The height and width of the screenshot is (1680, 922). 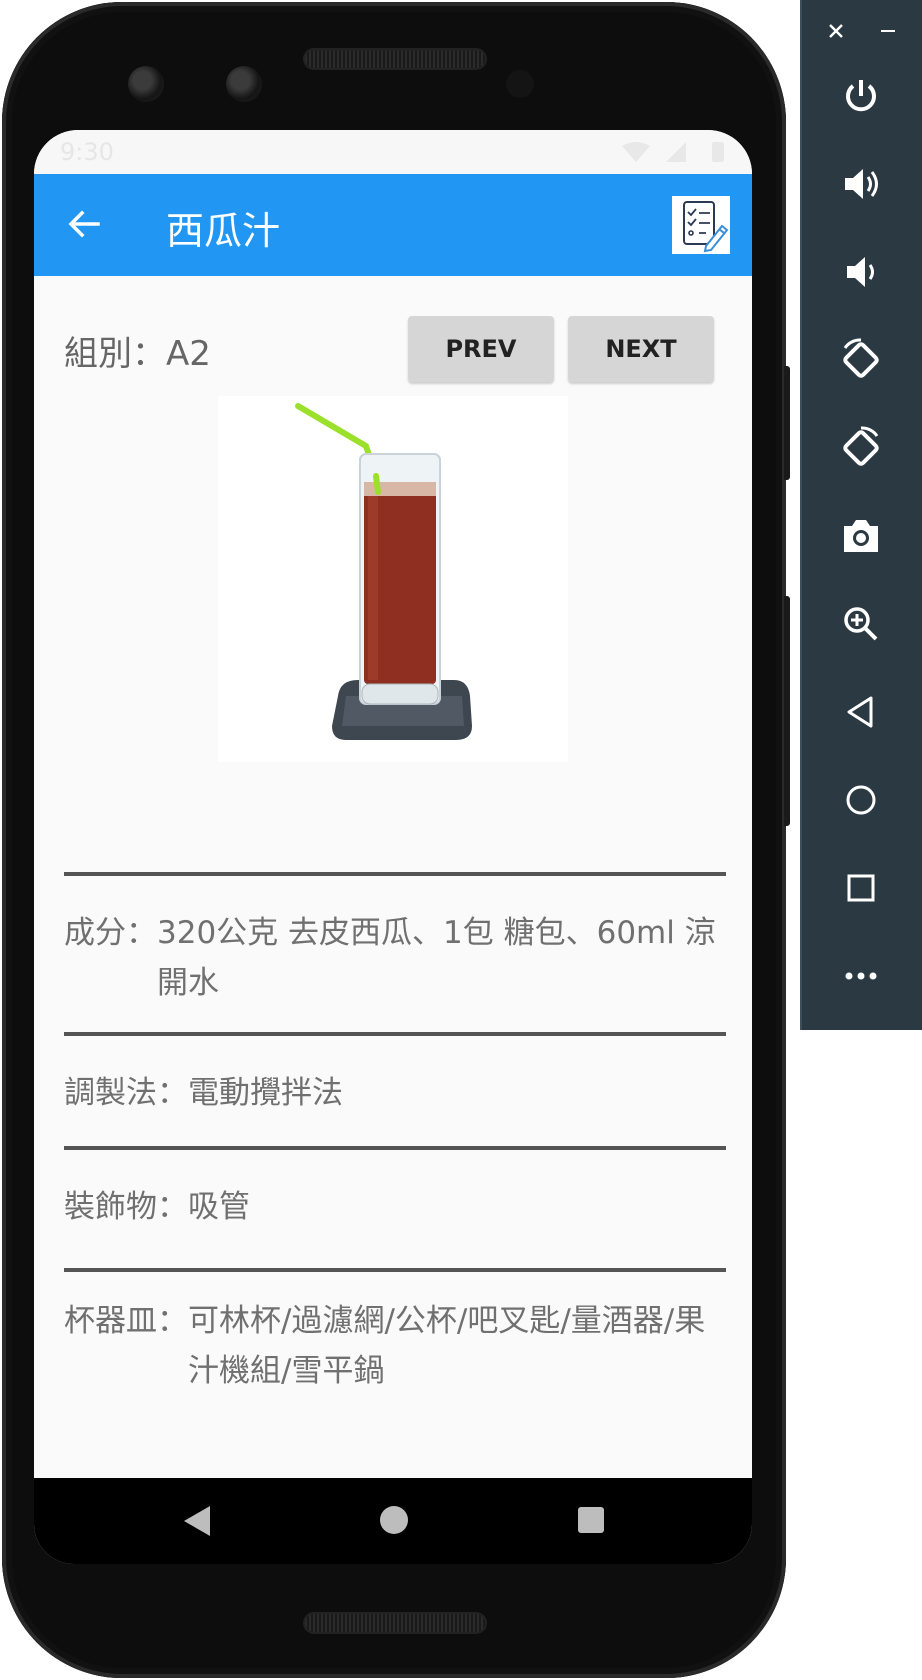 What do you see at coordinates (836, 31) in the screenshot?
I see `close-icon` at bounding box center [836, 31].